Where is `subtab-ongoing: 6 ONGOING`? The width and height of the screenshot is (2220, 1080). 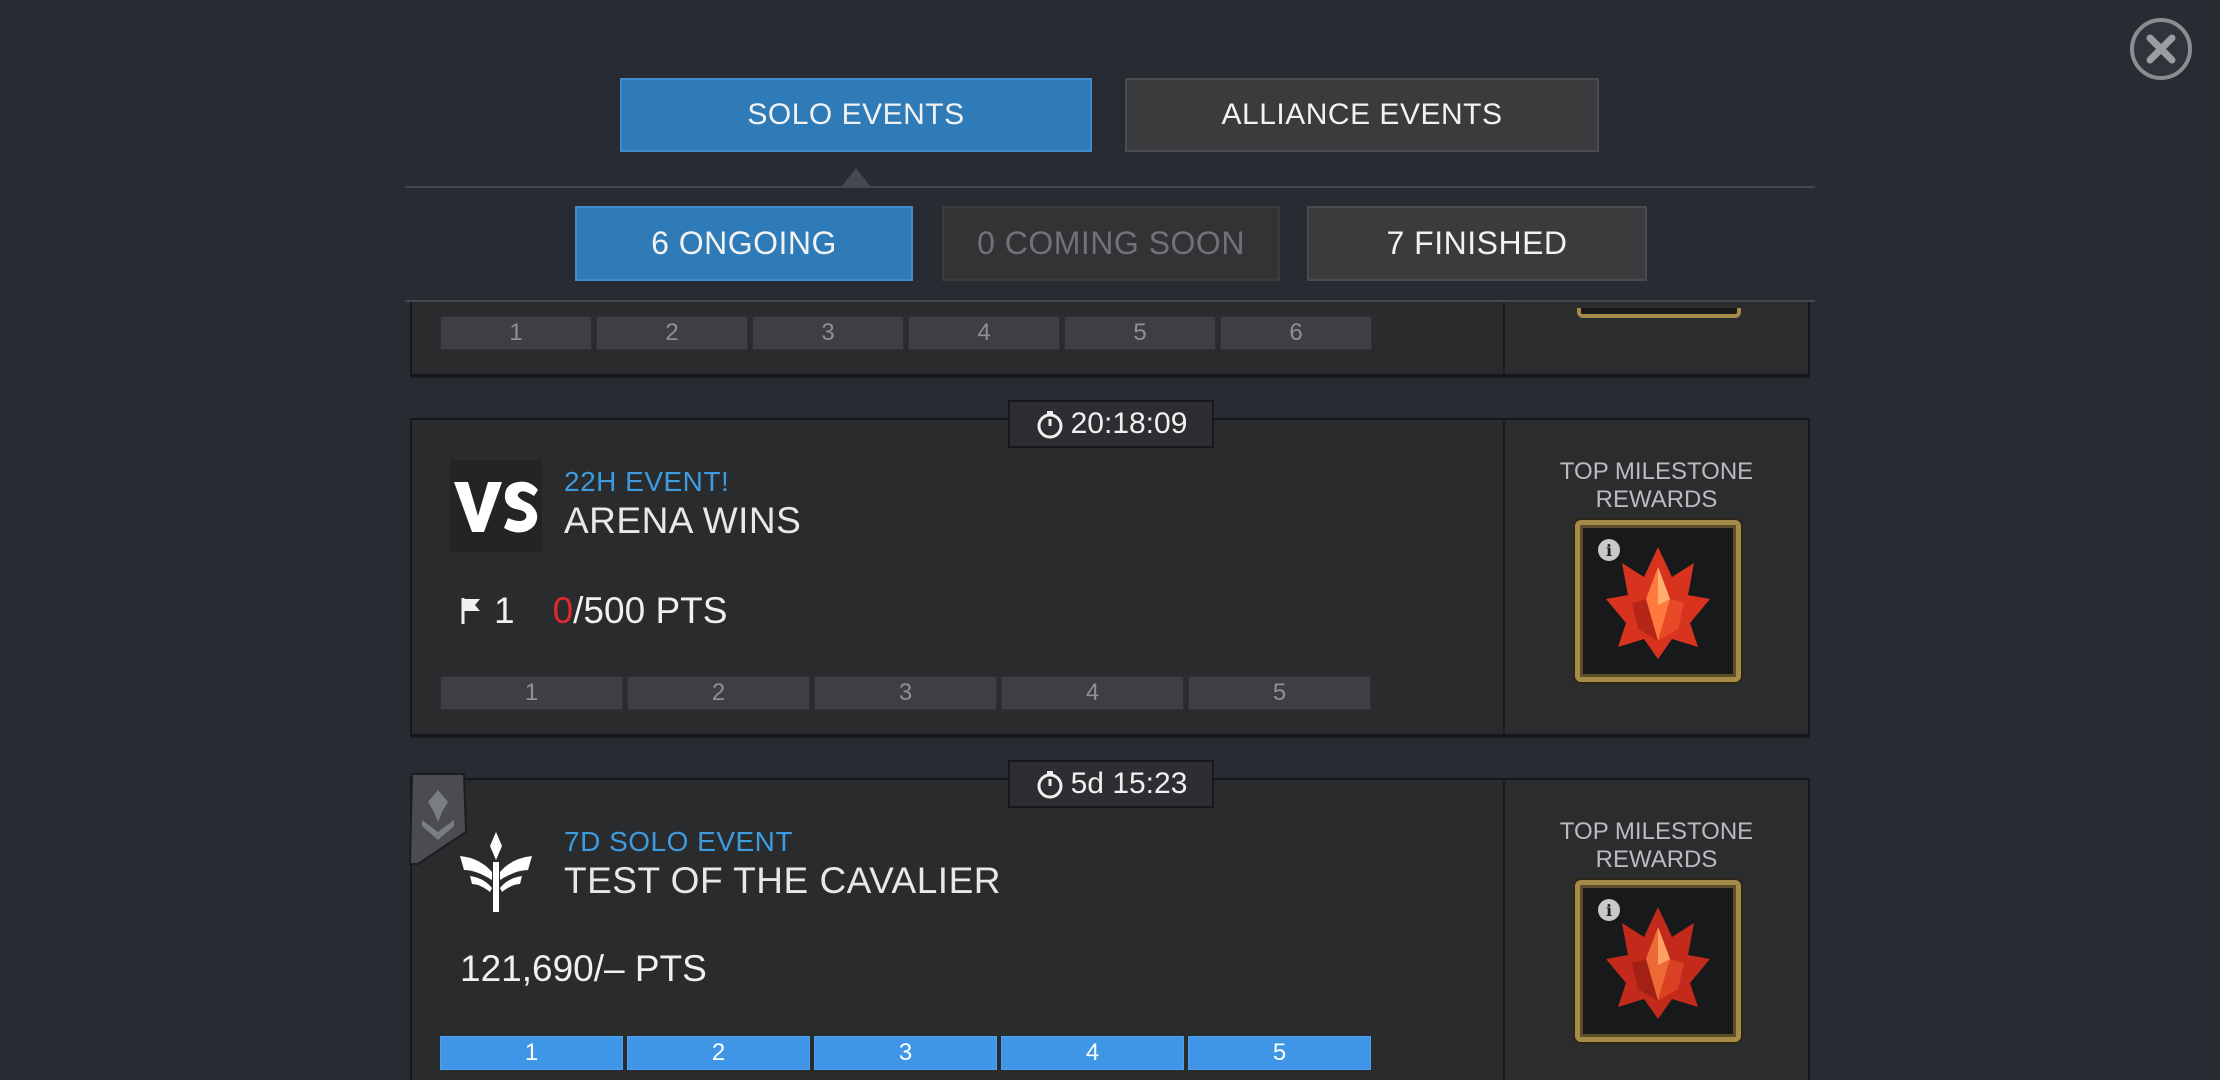 subtab-ongoing: 6 ONGOING is located at coordinates (744, 243).